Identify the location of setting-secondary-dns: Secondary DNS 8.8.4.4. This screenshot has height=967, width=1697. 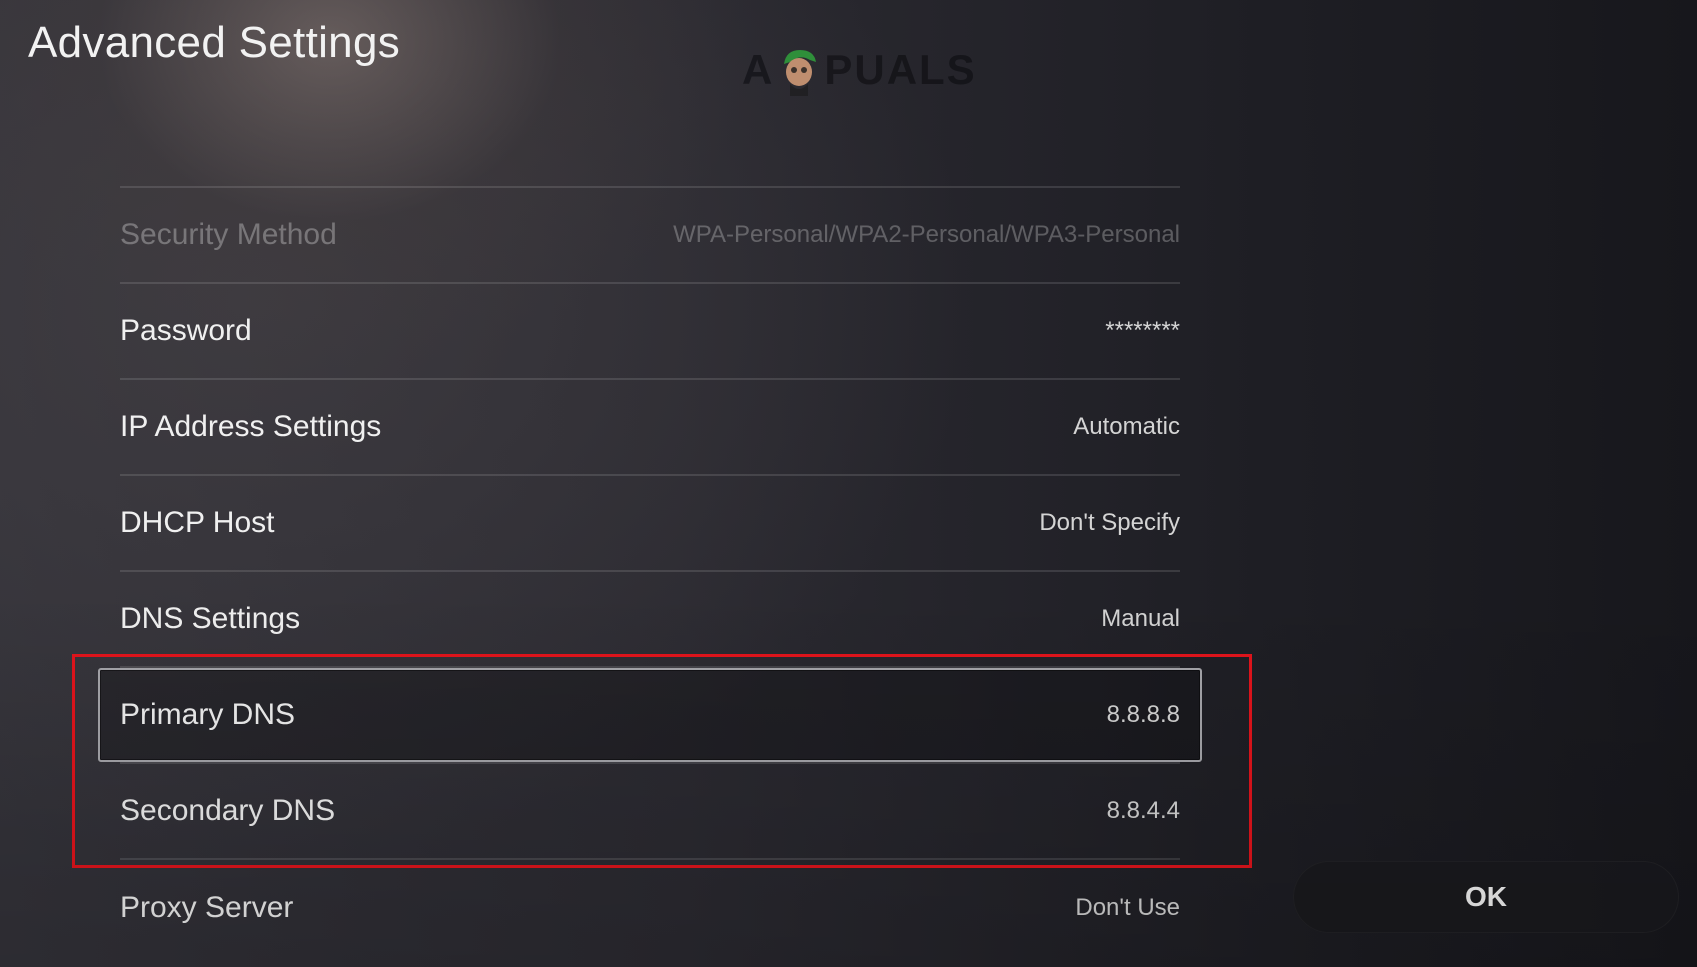
(650, 812).